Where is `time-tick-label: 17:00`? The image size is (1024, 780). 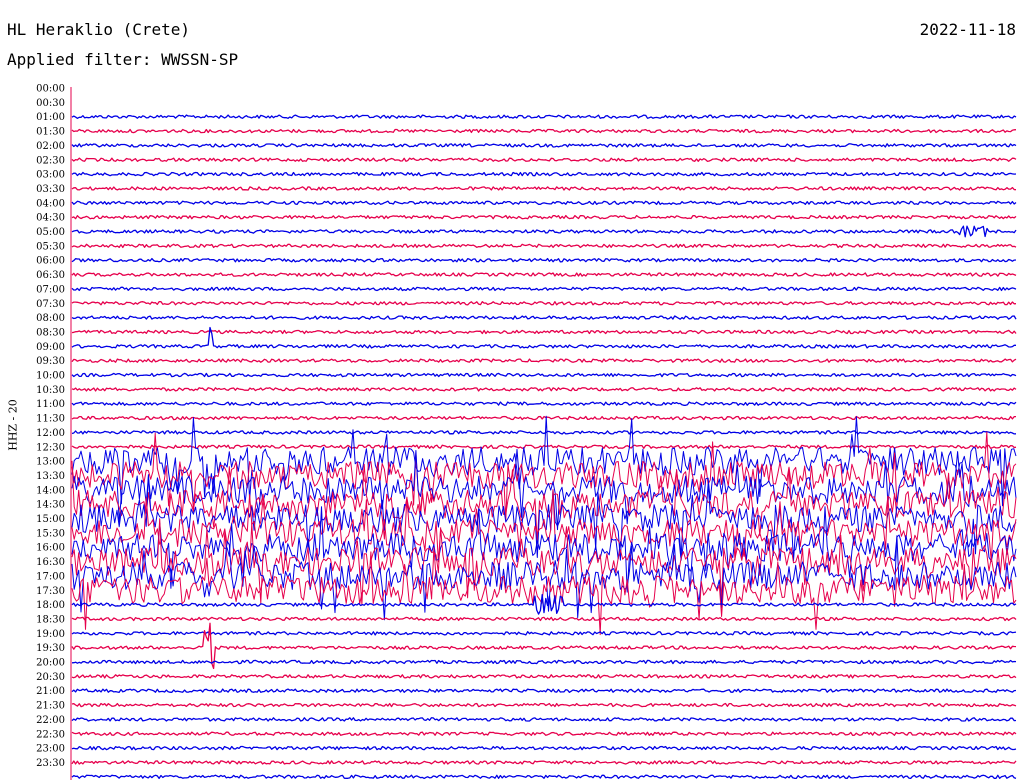 time-tick-label: 17:00 is located at coordinates (50, 576).